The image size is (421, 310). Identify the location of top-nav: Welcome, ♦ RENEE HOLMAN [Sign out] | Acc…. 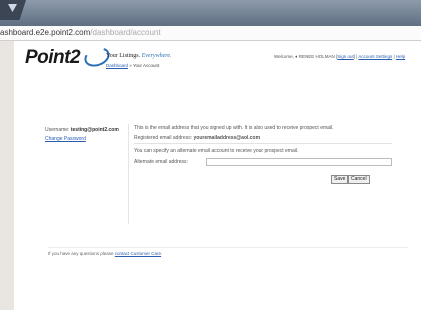
(340, 56).